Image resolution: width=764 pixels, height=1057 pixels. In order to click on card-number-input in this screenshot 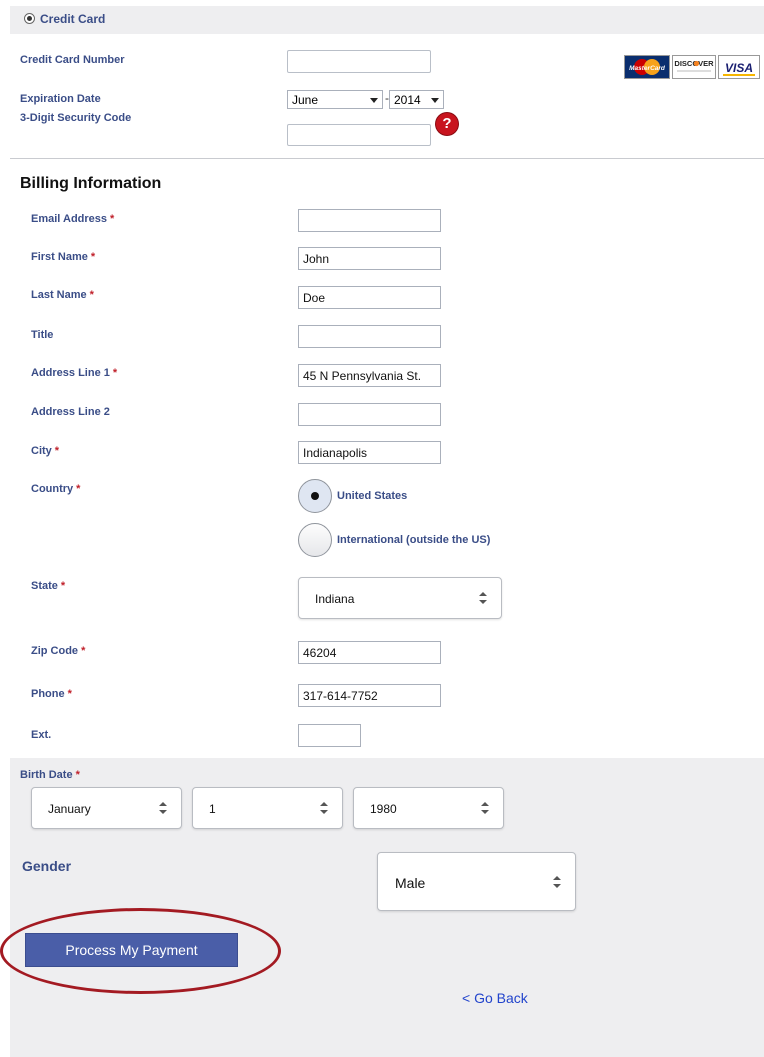, I will do `click(359, 61)`.